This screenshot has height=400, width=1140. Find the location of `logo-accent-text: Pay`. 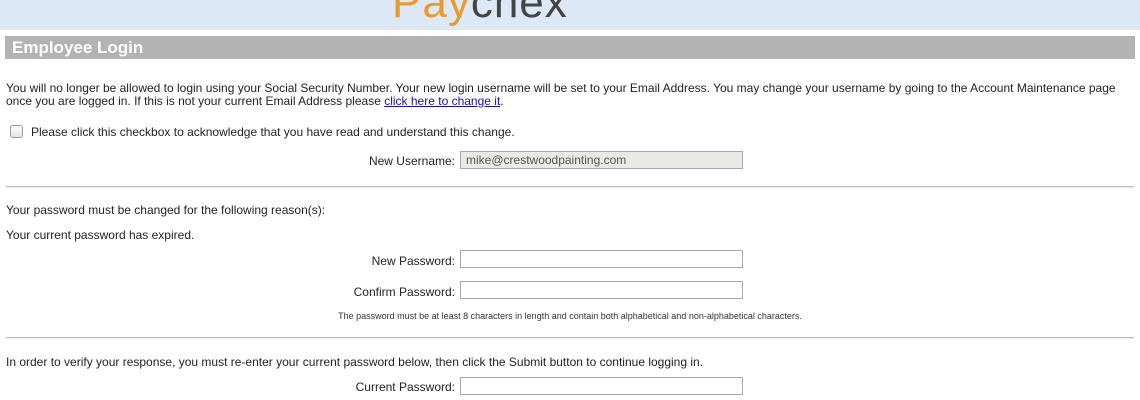

logo-accent-text: Pay is located at coordinates (431, 13).